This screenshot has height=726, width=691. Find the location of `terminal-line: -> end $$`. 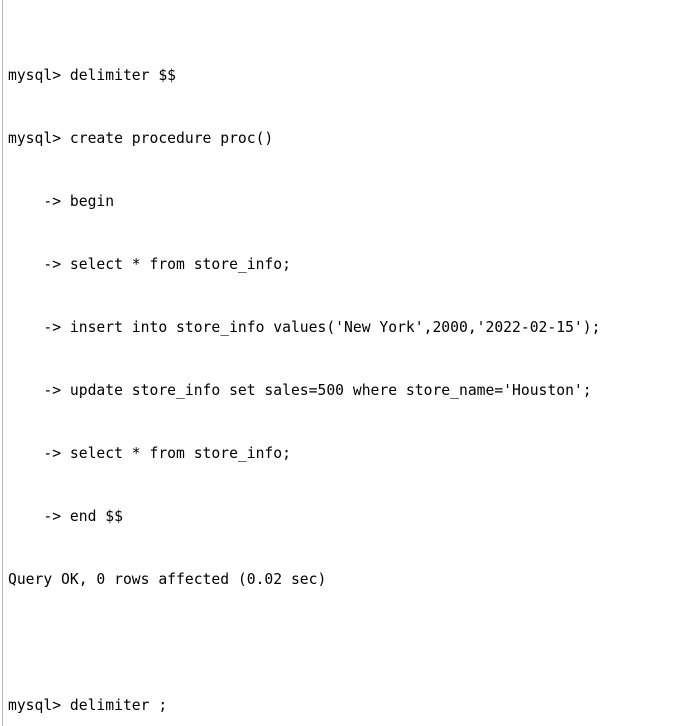

terminal-line: -> end $$ is located at coordinates (65, 516).